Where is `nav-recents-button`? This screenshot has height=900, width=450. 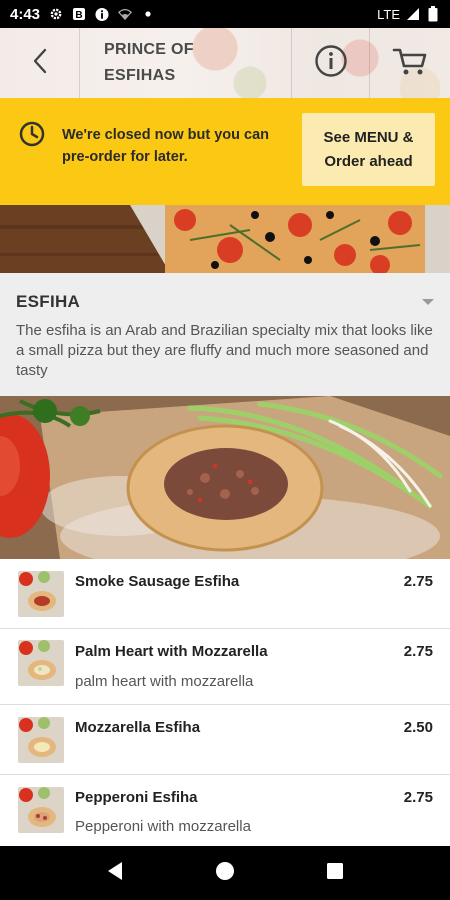
nav-recents-button is located at coordinates (335, 873).